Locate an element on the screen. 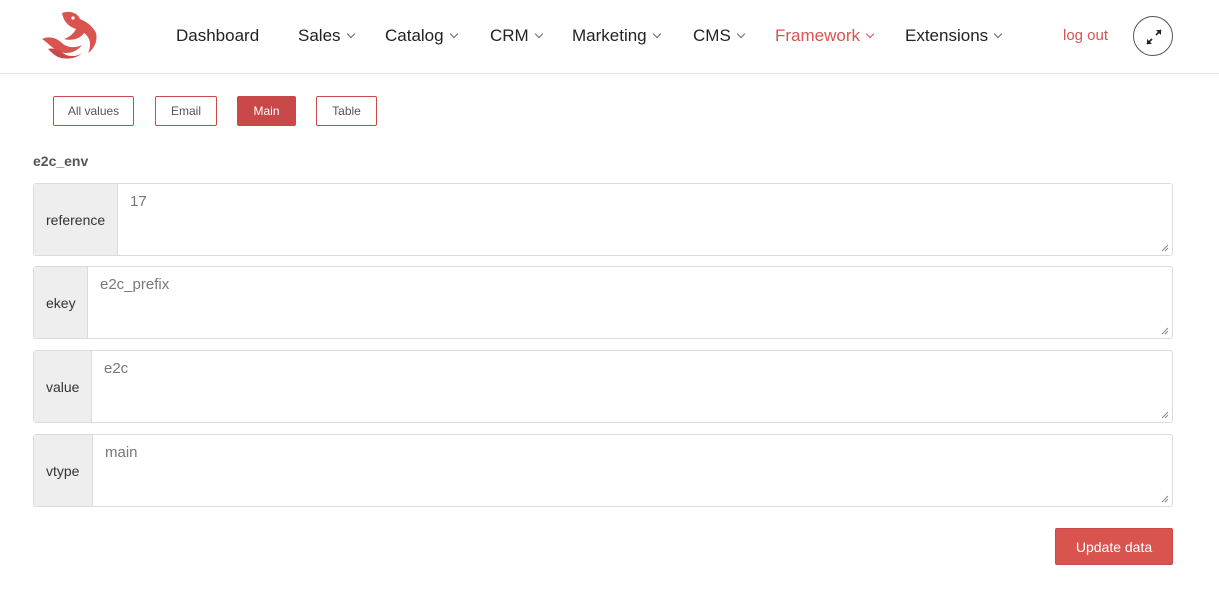 The width and height of the screenshot is (1219, 590). nav-label: Sales is located at coordinates (319, 35).